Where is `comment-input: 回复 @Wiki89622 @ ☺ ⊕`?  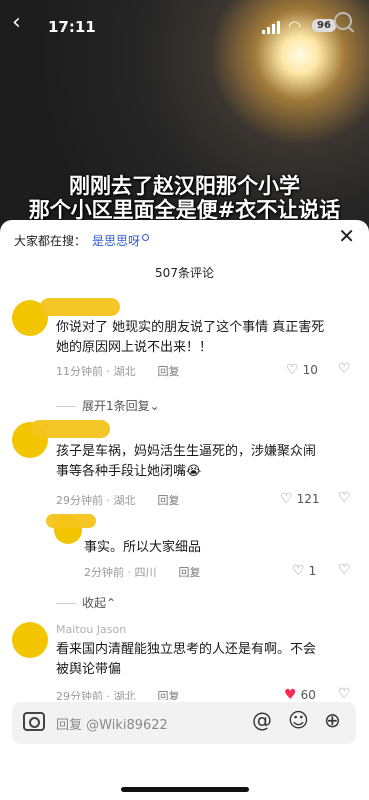 comment-input: 回复 @Wiki89622 @ ☺ ⊕ is located at coordinates (184, 723).